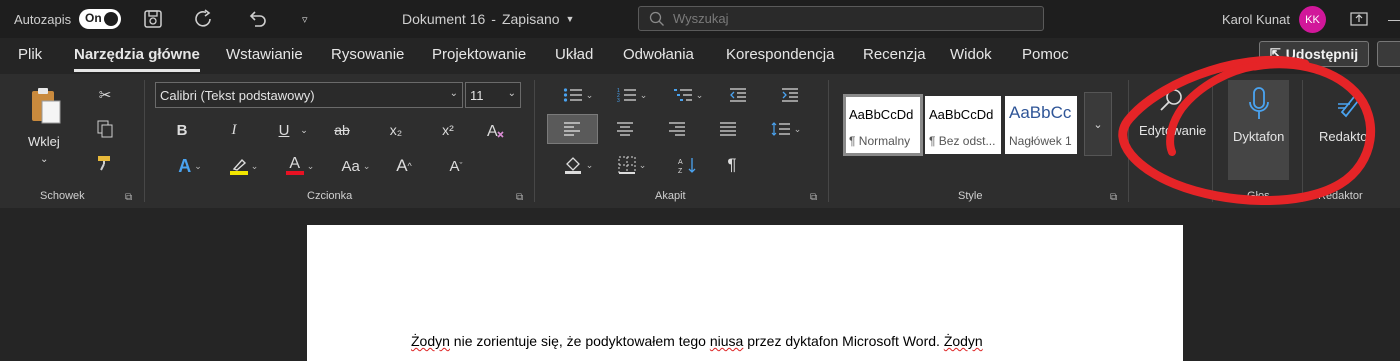 The image size is (1400, 361). Describe the element at coordinates (444, 19) in the screenshot. I see `doc-title-text: Dokument 16` at that location.